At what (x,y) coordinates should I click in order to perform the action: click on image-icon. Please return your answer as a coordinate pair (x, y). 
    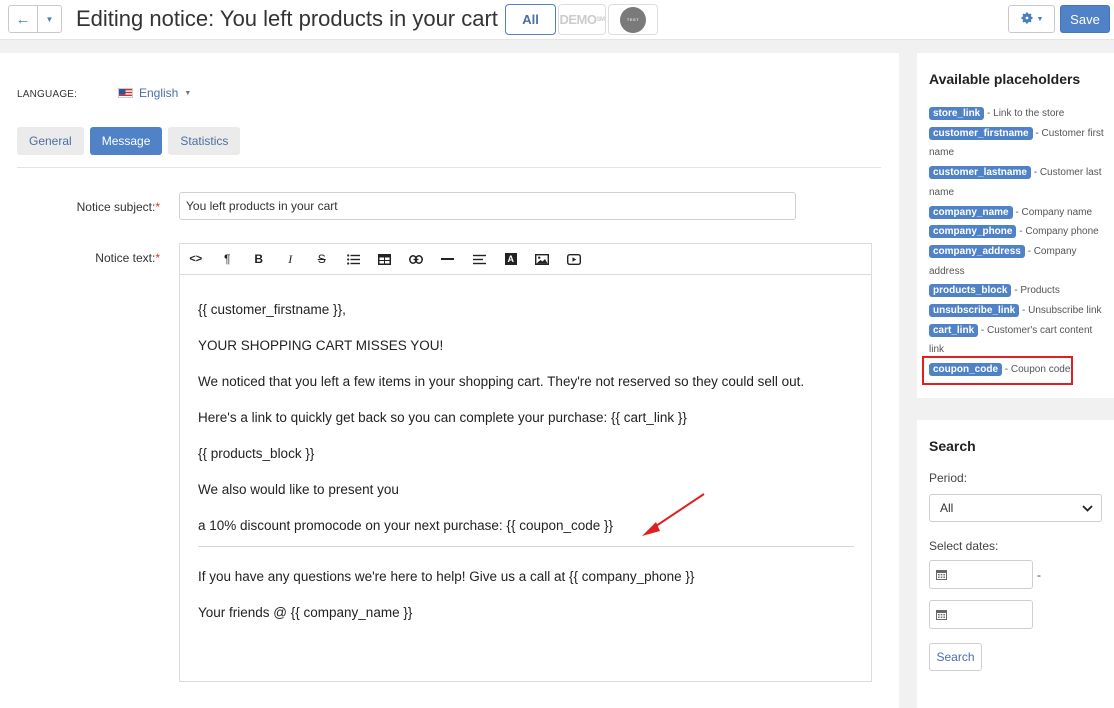
    Looking at the image, I should click on (542, 259).